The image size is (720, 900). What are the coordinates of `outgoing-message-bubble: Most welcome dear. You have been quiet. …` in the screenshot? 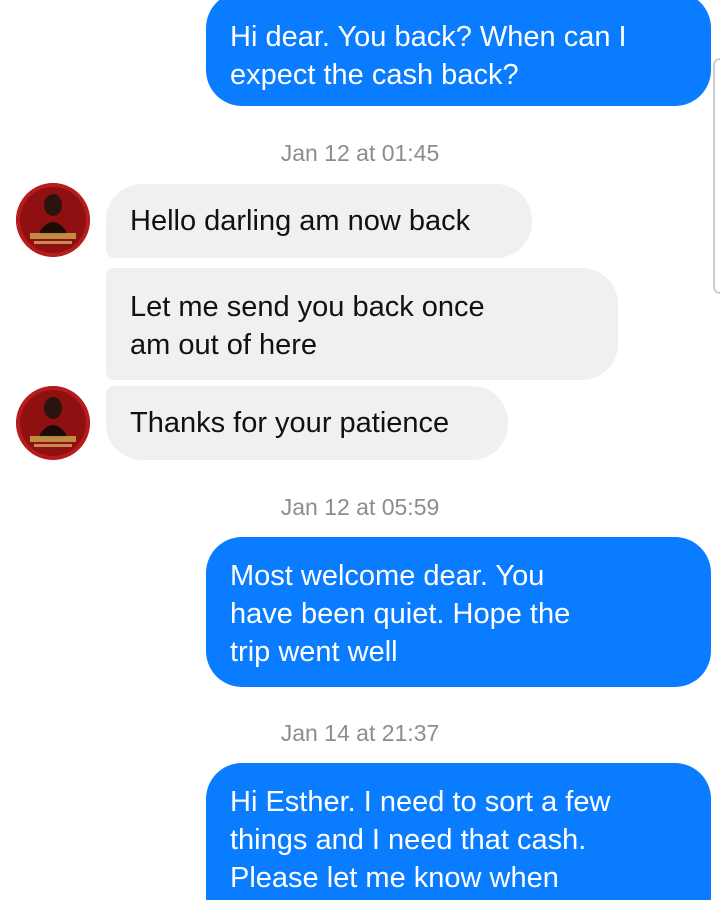 It's located at (458, 612).